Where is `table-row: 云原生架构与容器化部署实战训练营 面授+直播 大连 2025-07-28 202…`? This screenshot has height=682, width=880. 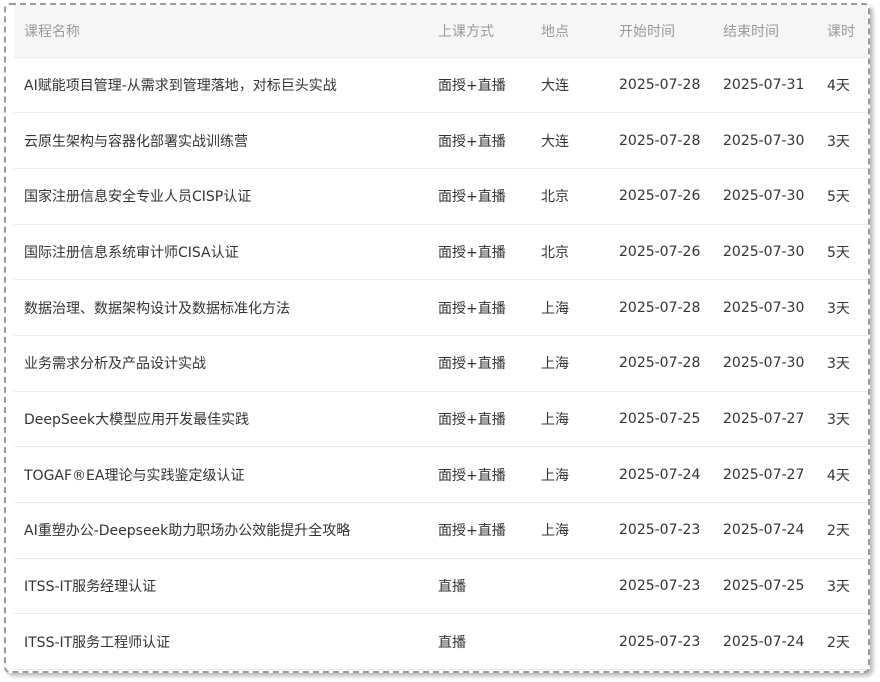
table-row: 云原生架构与容器化部署实战训练营 面授+直播 大连 2025-07-28 202… is located at coordinates (441, 140).